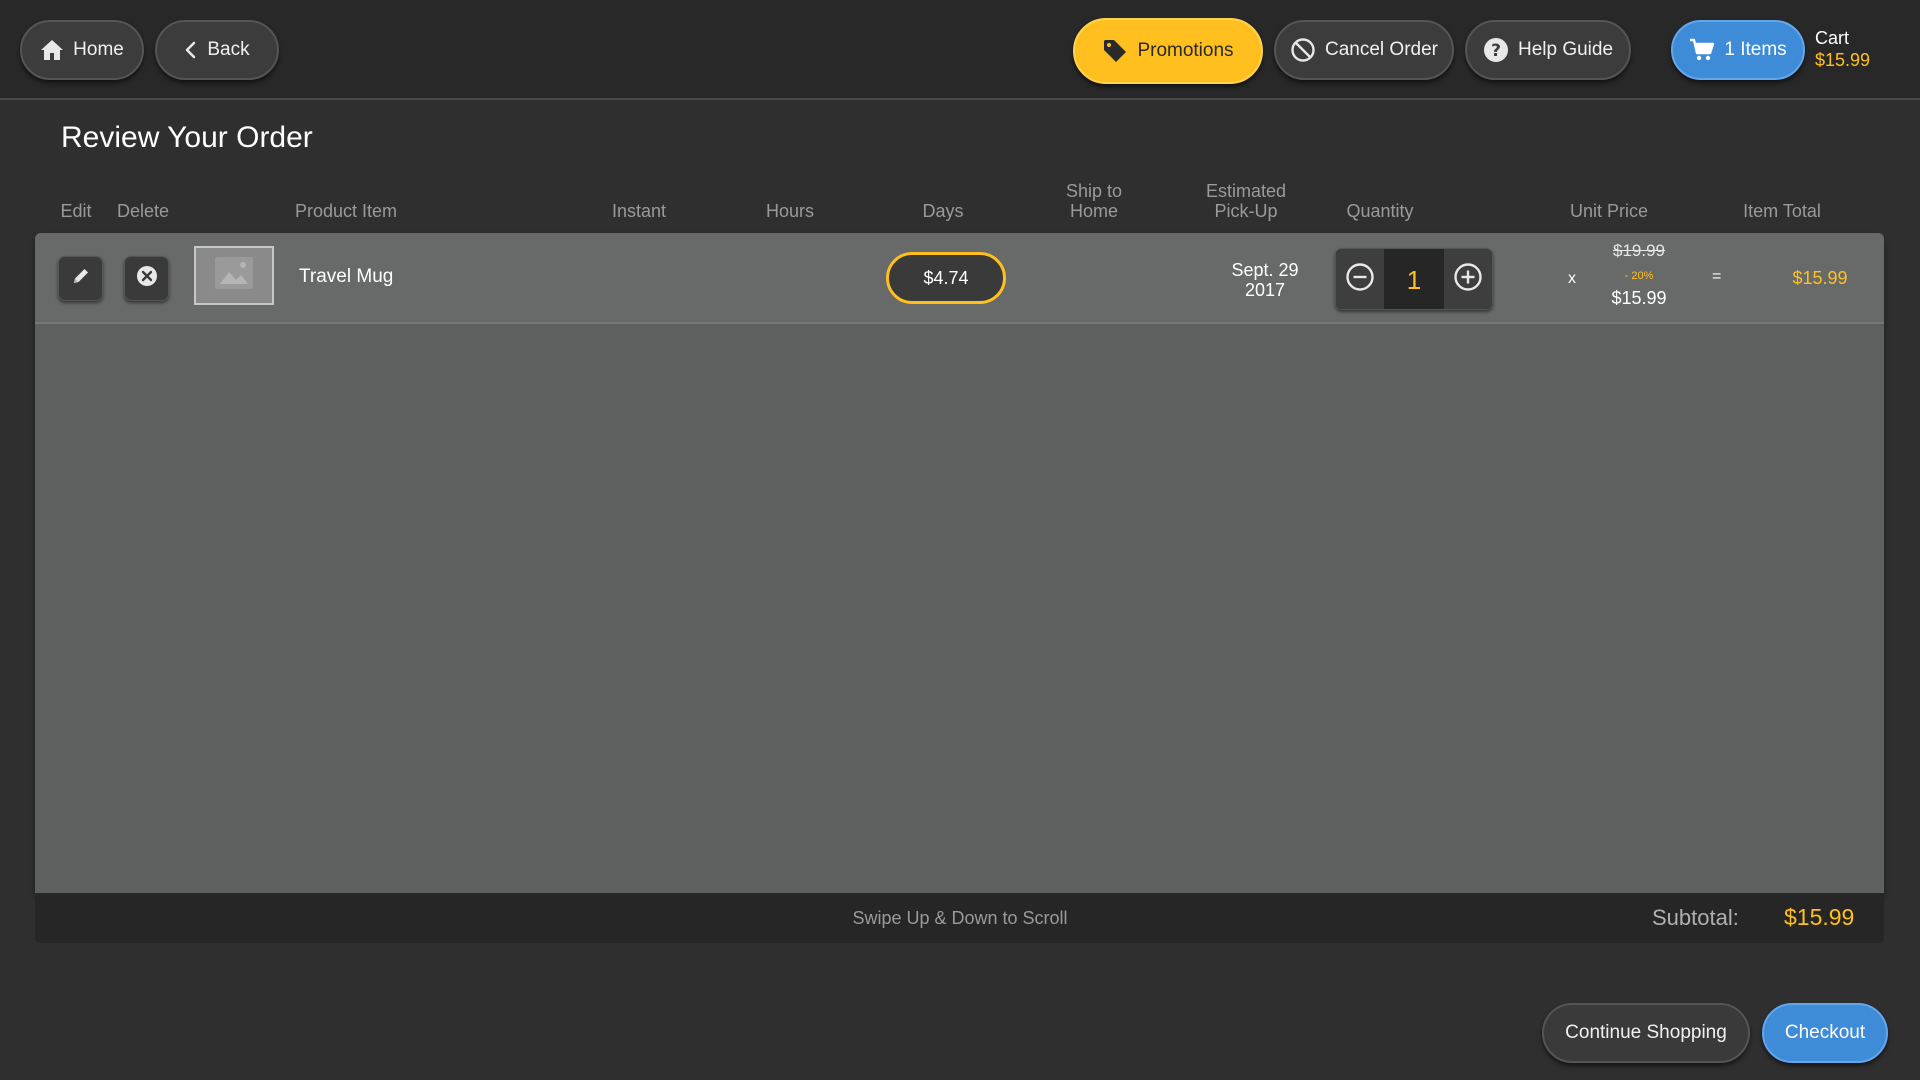 Image resolution: width=1920 pixels, height=1080 pixels. I want to click on cart-label: Cart, so click(1832, 38).